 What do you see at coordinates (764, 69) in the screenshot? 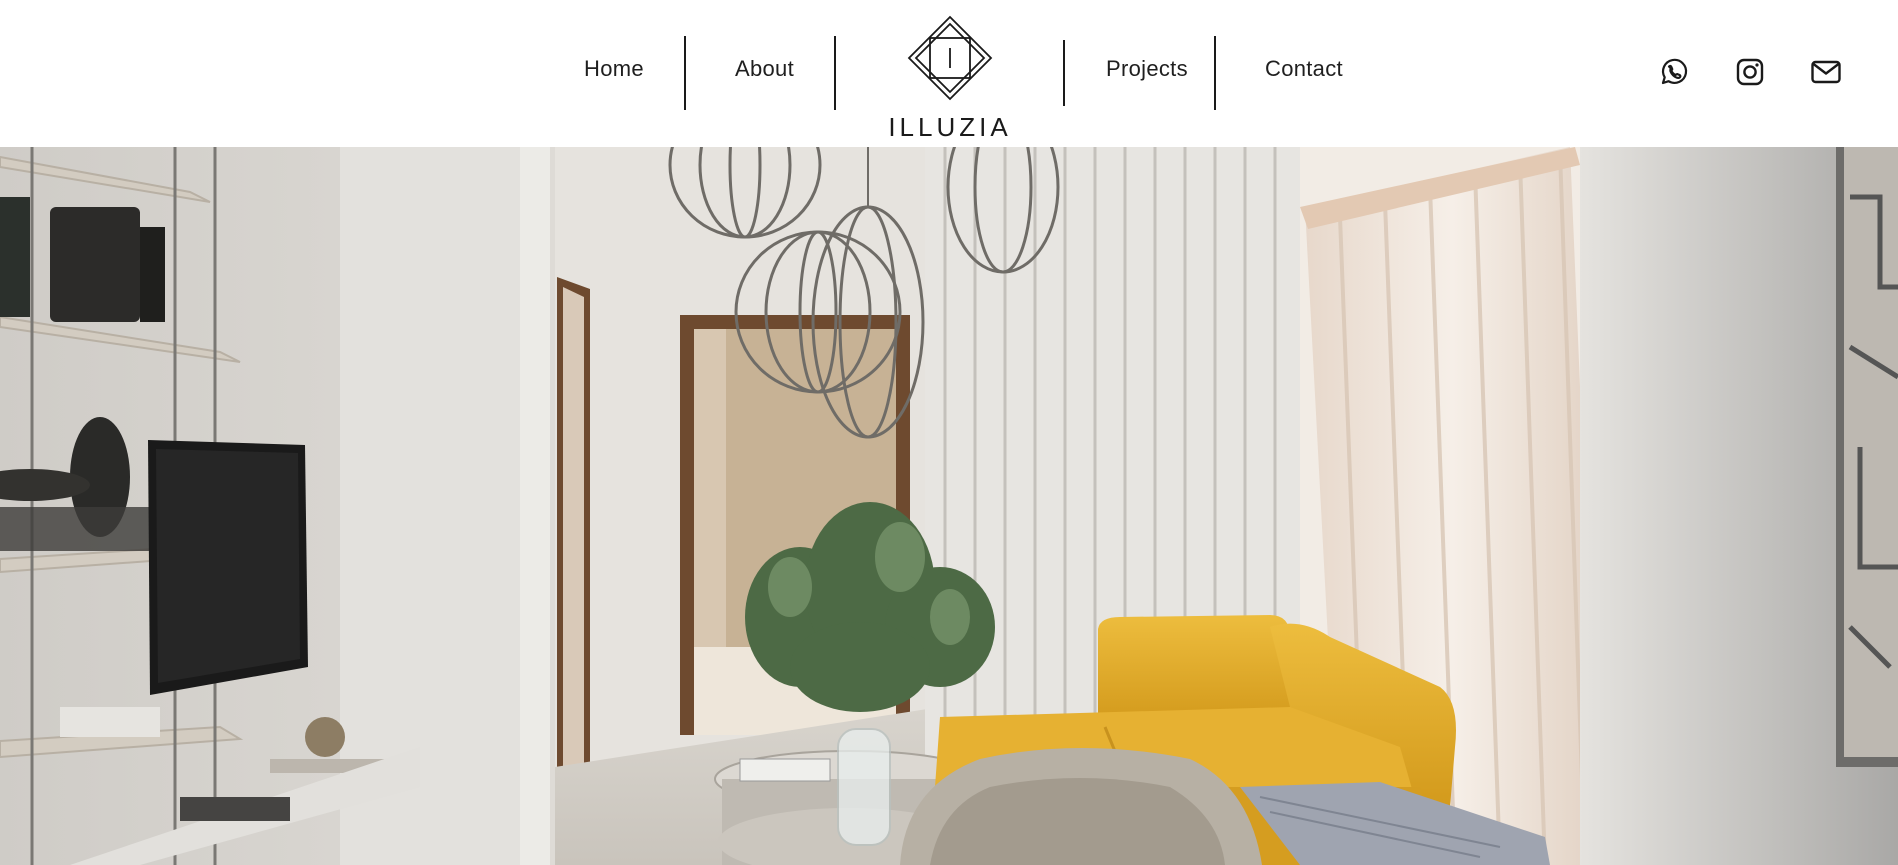
I see `nav-about-link: About` at bounding box center [764, 69].